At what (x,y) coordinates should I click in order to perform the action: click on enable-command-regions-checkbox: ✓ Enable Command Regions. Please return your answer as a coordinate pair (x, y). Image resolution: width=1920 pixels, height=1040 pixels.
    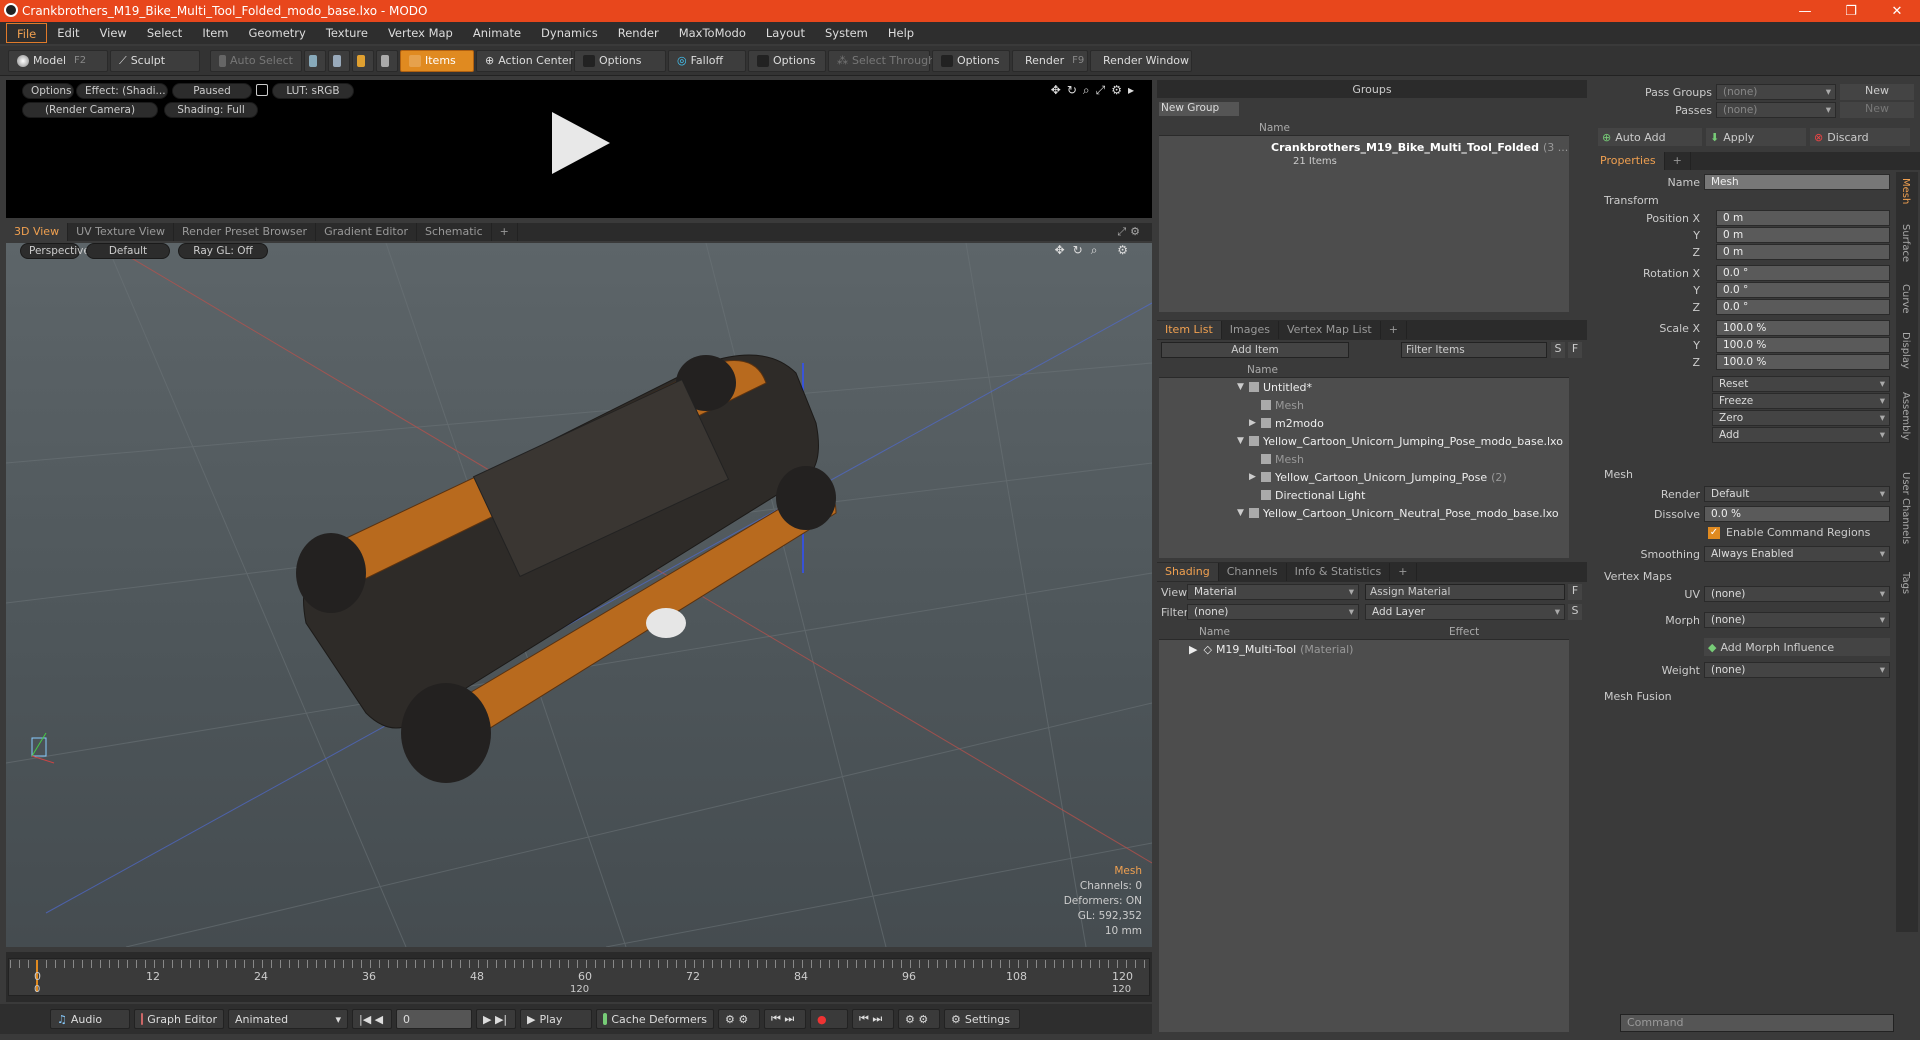
    Looking at the image, I should click on (1789, 532).